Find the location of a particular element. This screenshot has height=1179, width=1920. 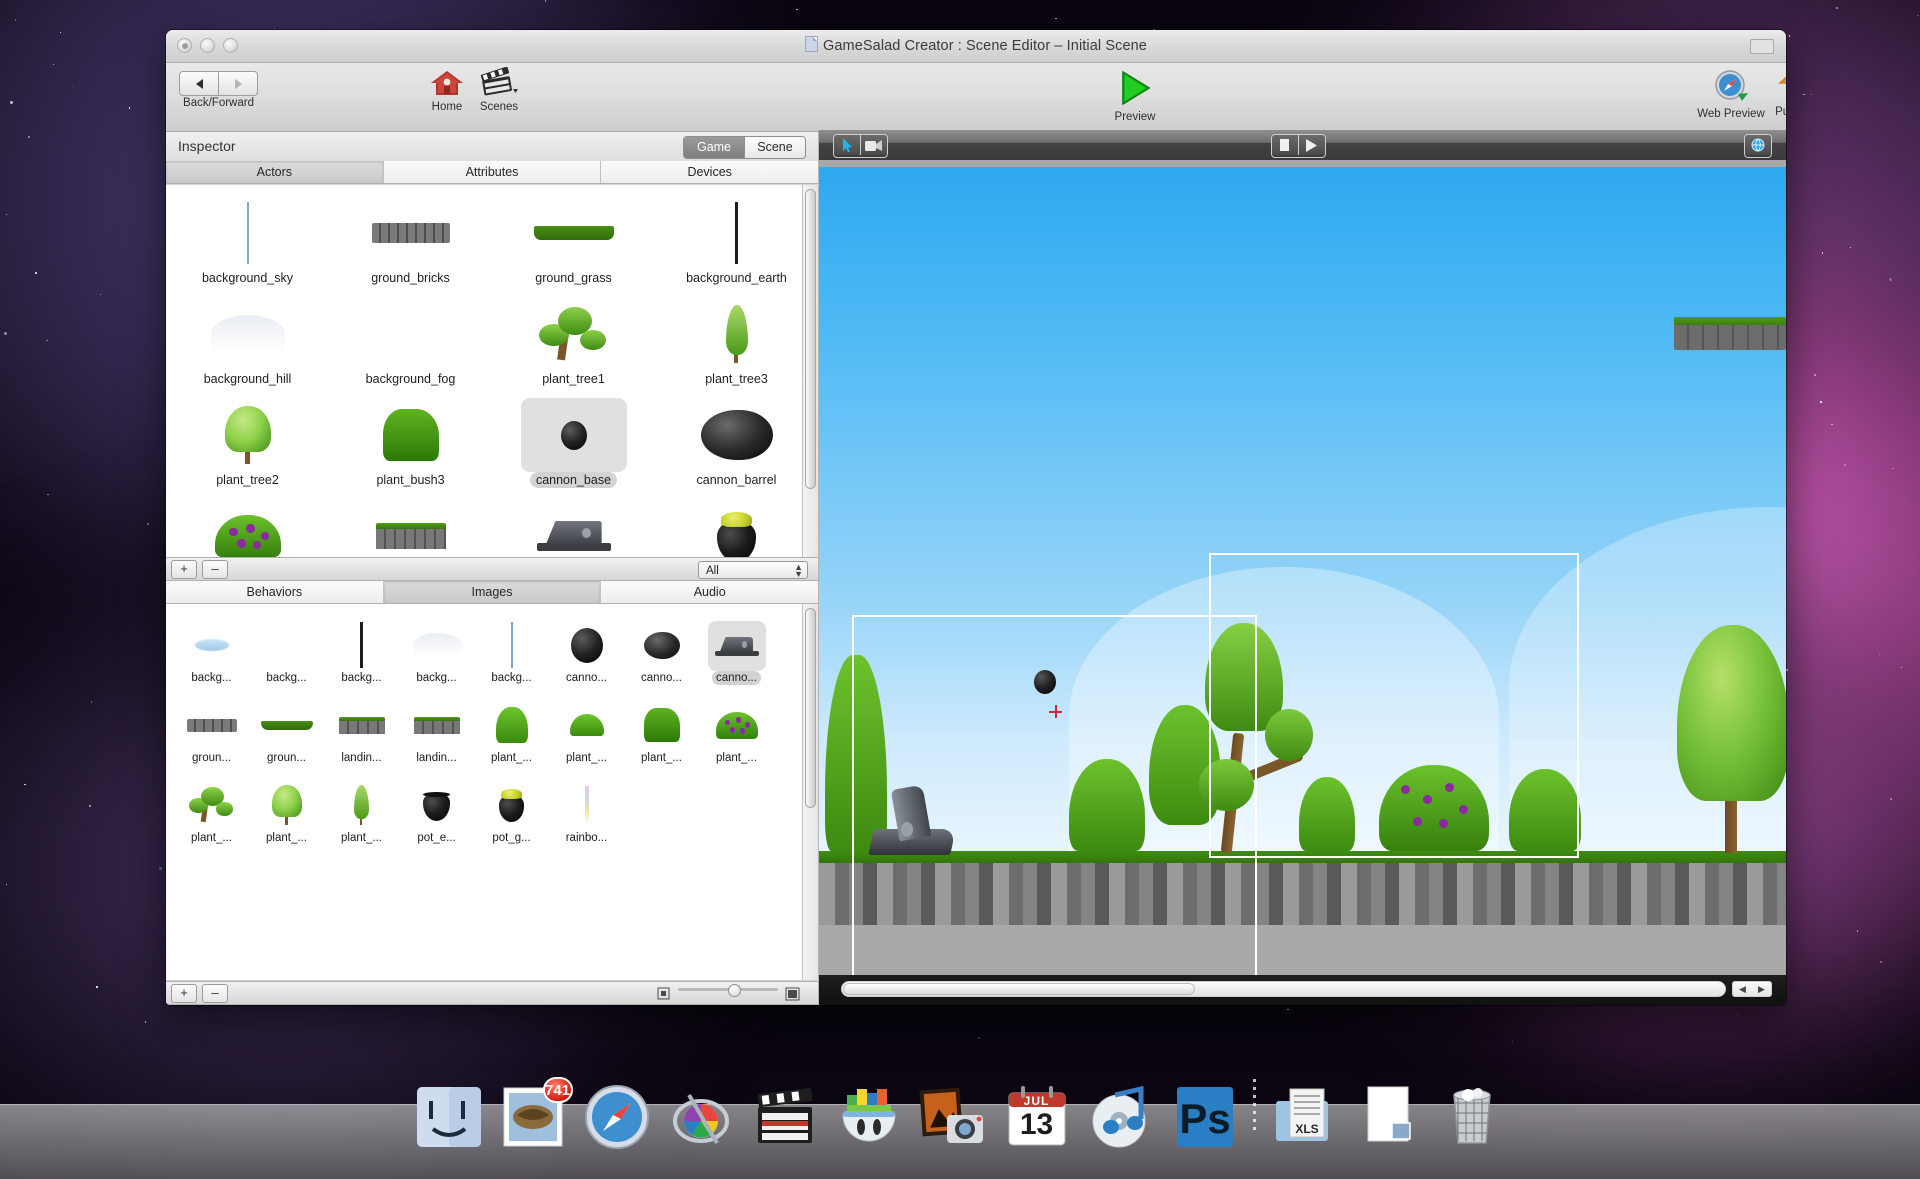

thumbnail-size-slider is located at coordinates (728, 990).